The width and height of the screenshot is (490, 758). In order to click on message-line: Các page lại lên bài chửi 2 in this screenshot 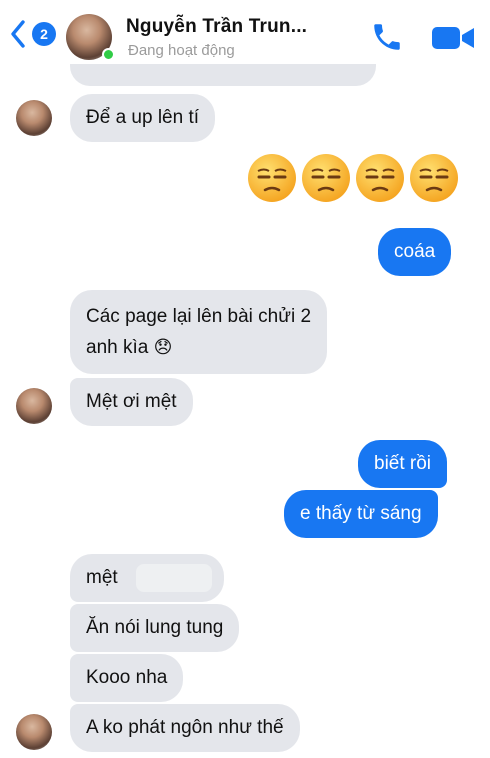, I will do `click(199, 316)`.